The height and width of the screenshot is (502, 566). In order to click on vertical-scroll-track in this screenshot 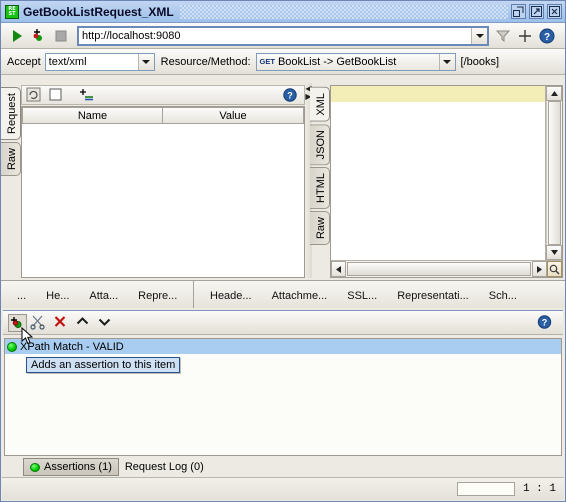, I will do `click(554, 173)`.